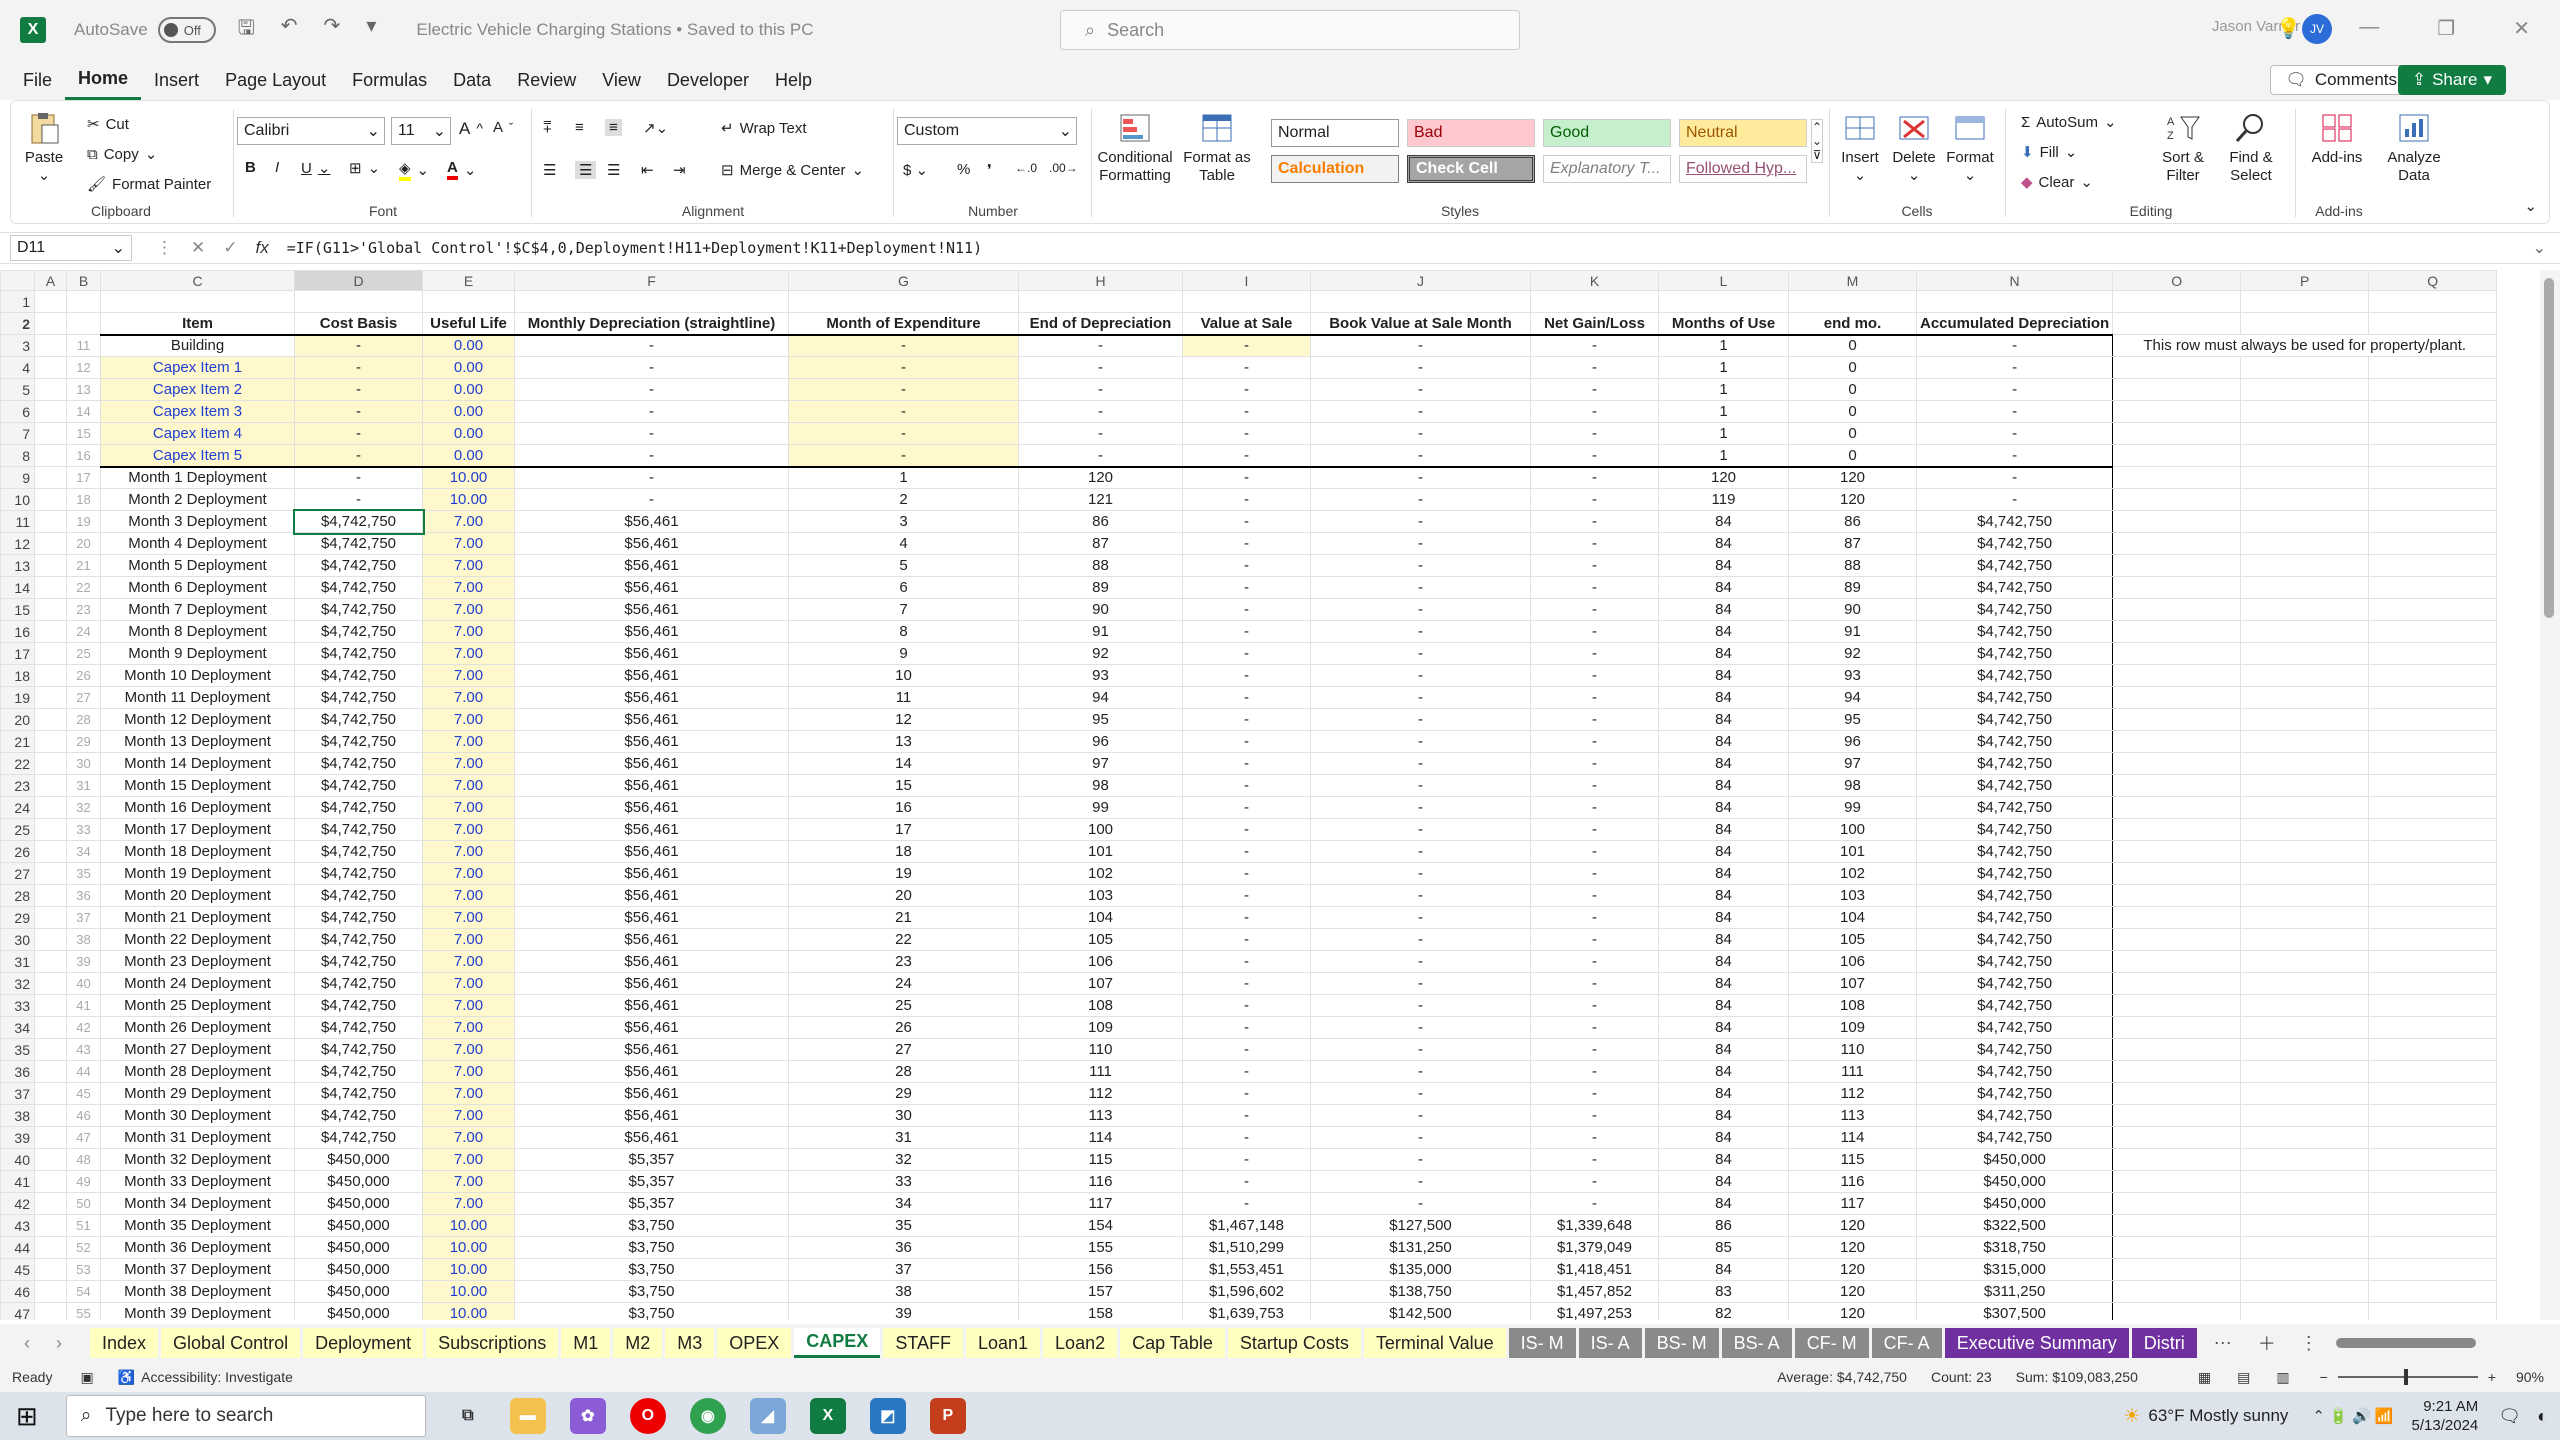 The image size is (2560, 1440). What do you see at coordinates (792, 170) in the screenshot?
I see `merge-center-button: ⊟ Merge & Center ⌄` at bounding box center [792, 170].